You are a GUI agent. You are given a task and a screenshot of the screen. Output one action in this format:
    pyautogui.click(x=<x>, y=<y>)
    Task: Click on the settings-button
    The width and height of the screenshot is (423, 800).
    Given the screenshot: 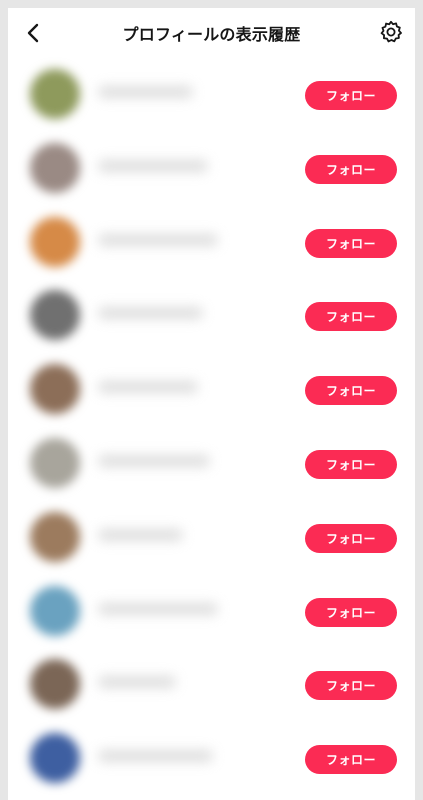 What is the action you would take?
    pyautogui.click(x=391, y=32)
    